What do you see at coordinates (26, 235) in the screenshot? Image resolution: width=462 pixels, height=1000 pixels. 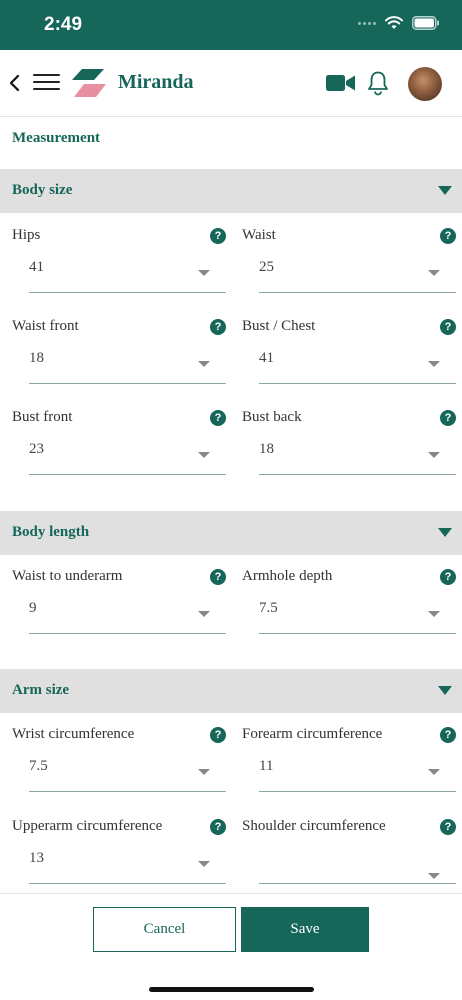 I see `field-label: Hips` at bounding box center [26, 235].